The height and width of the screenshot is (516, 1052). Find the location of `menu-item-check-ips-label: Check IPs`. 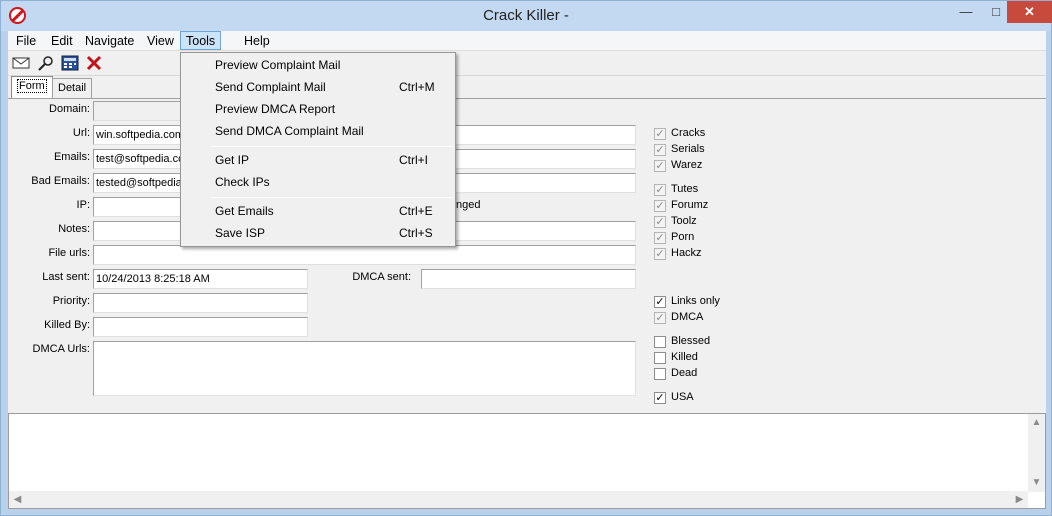

menu-item-check-ips-label: Check IPs is located at coordinates (242, 182).